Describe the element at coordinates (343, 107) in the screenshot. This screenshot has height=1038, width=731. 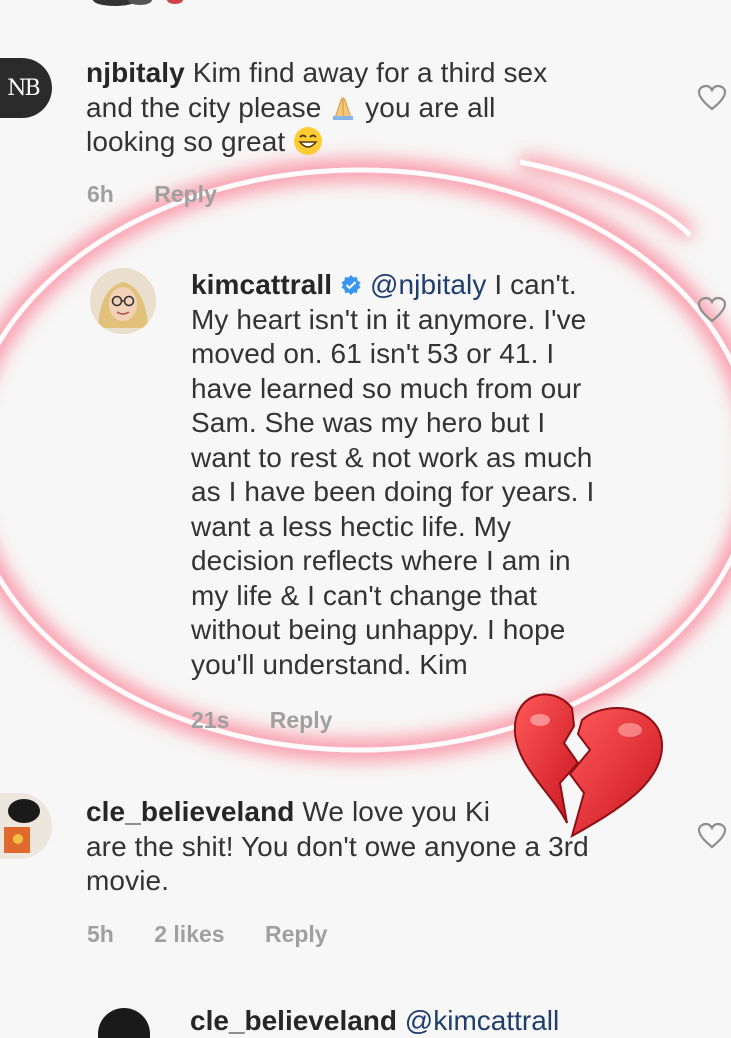
I see `folded-hands-emoji` at that location.